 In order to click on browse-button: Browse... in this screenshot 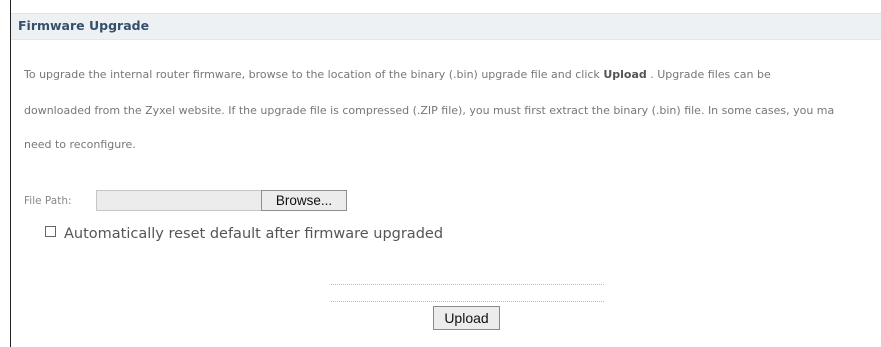, I will do `click(304, 200)`.